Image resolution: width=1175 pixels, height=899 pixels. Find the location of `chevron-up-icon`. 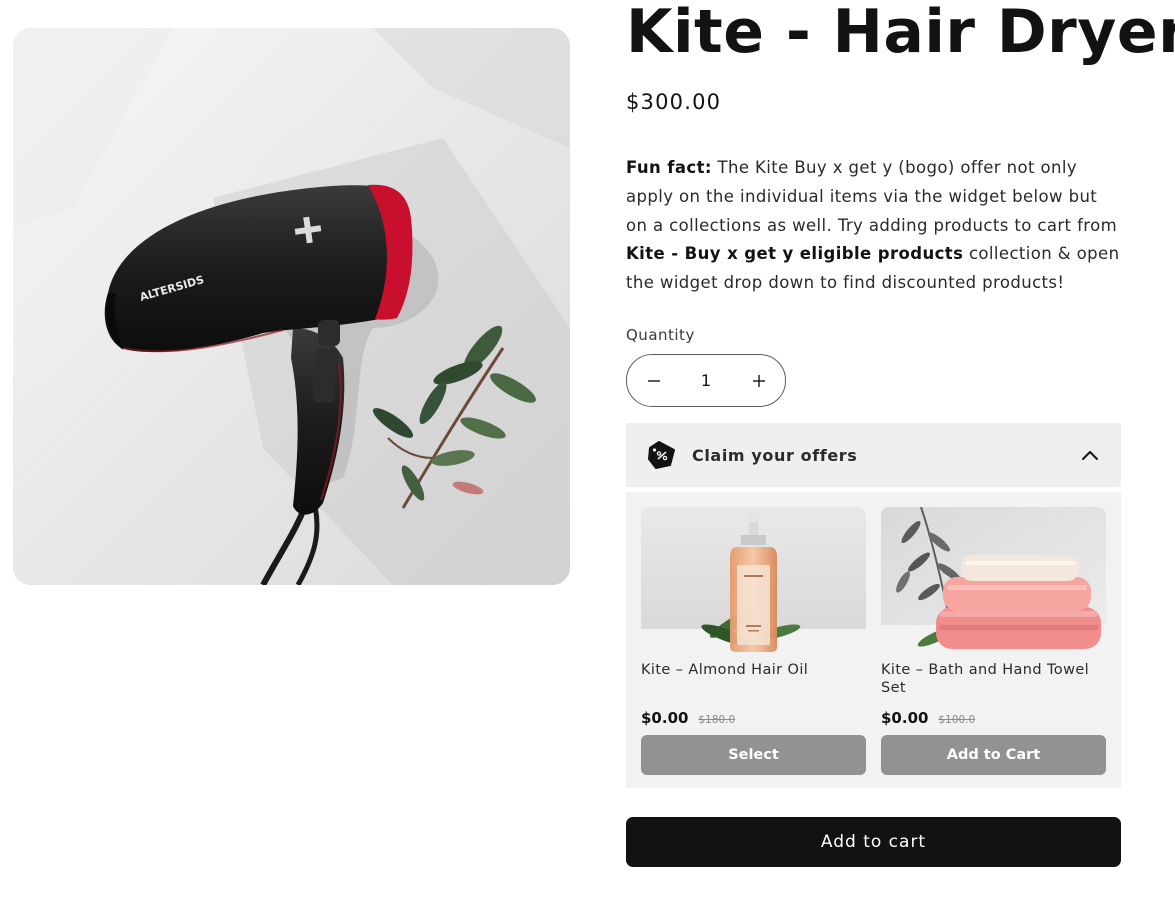

chevron-up-icon is located at coordinates (1090, 455).